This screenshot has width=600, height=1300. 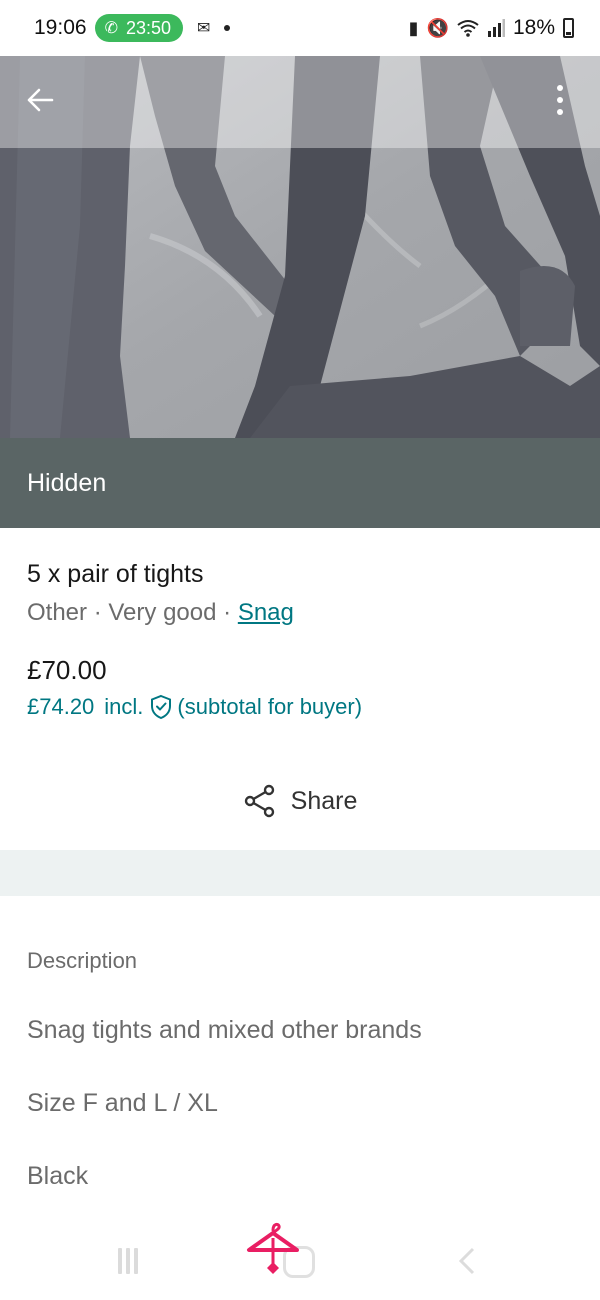 I want to click on hidden-label: Hidden, so click(x=67, y=482).